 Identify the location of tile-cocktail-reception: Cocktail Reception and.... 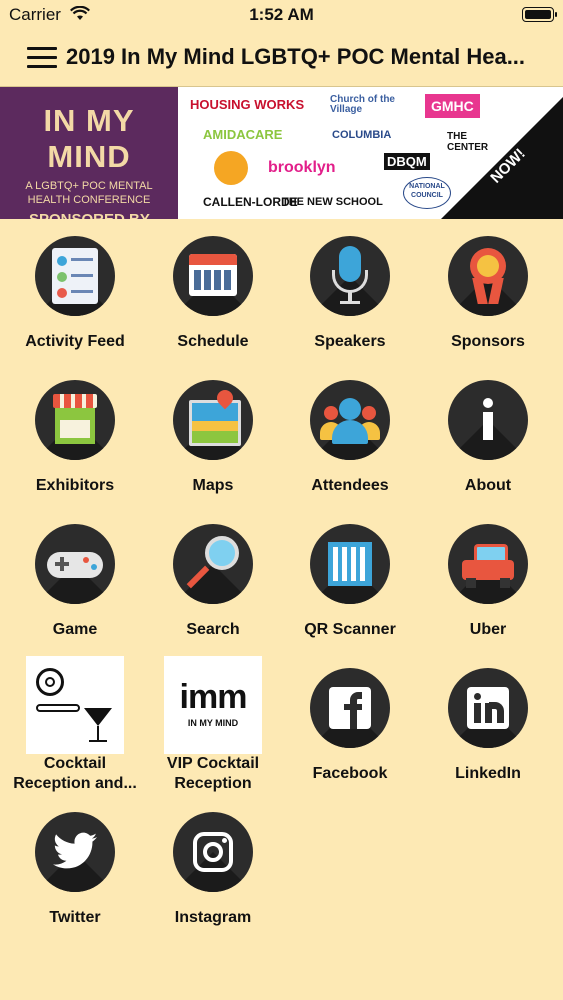
(75, 732).